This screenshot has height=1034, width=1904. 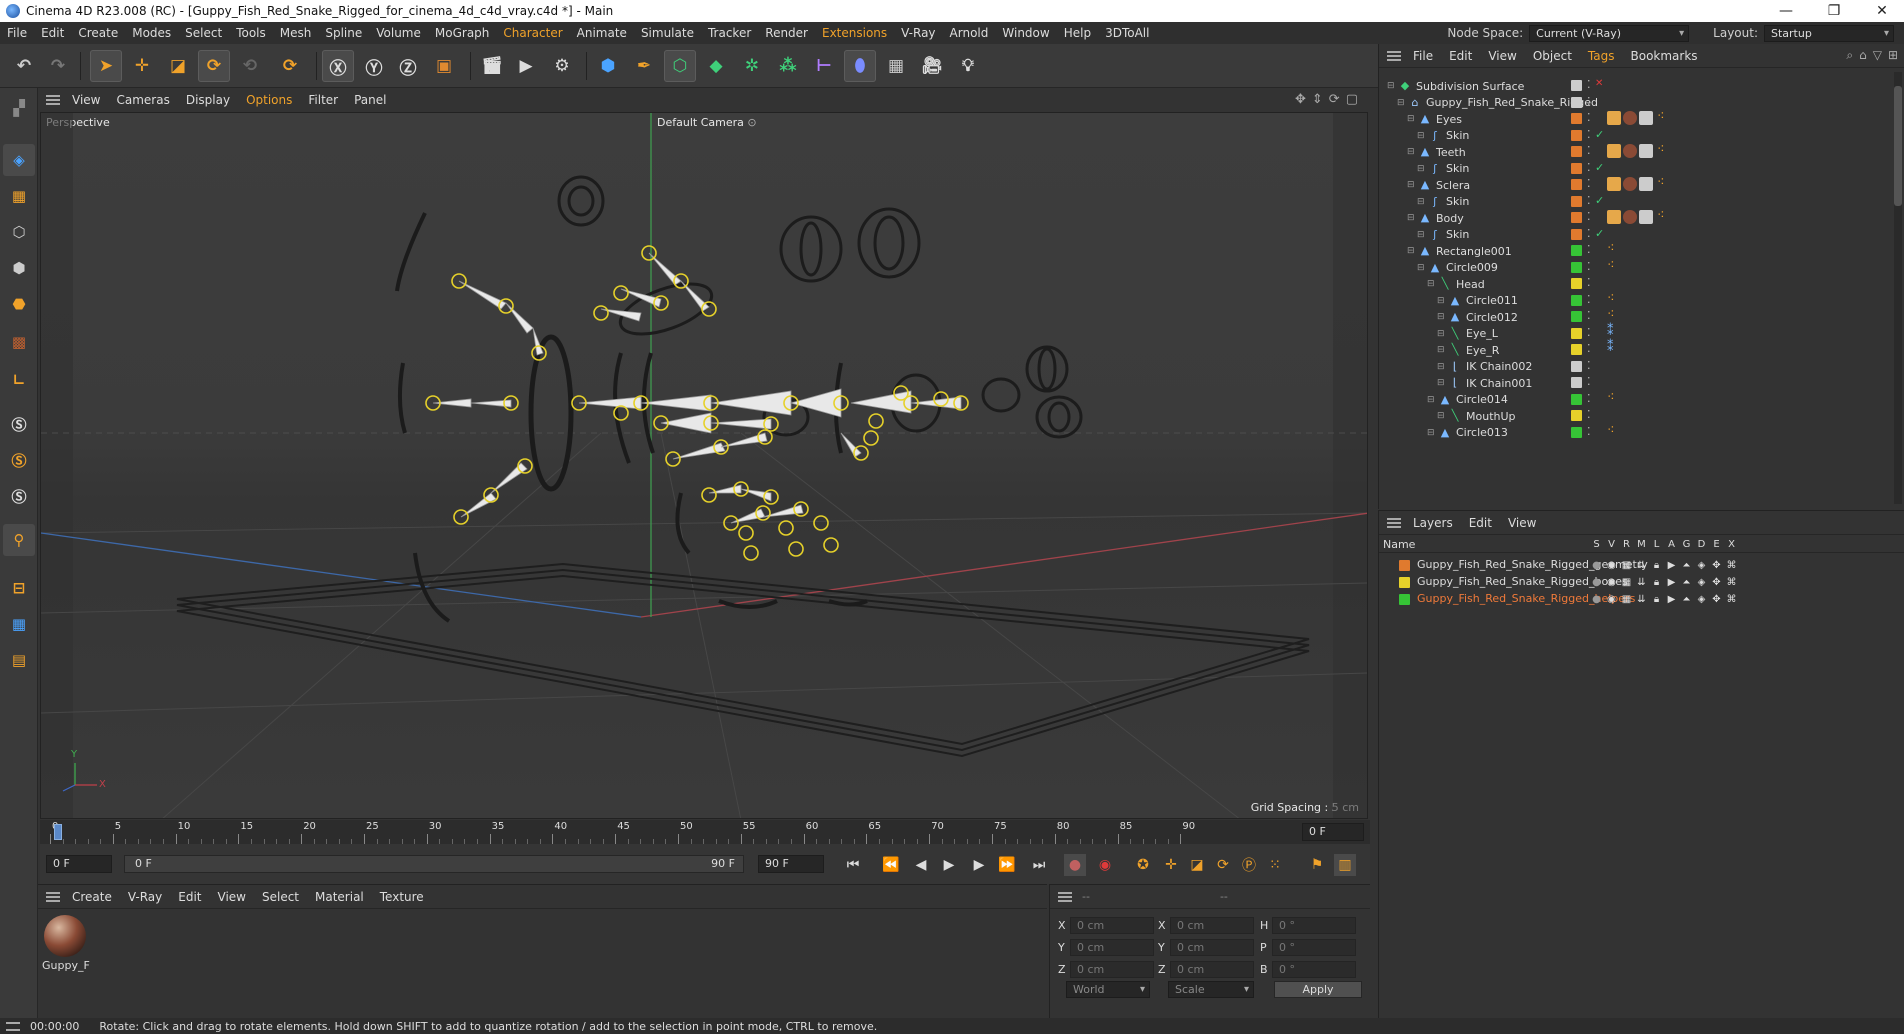 What do you see at coordinates (19, 380) in the screenshot?
I see `axis-mode-icon: ∟` at bounding box center [19, 380].